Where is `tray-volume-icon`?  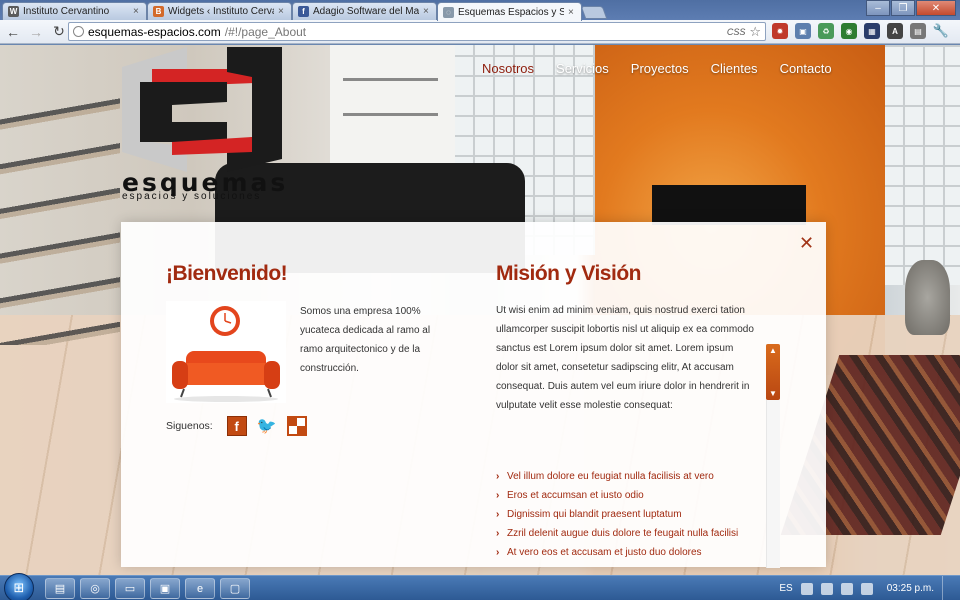
tray-volume-icon is located at coordinates (866, 588).